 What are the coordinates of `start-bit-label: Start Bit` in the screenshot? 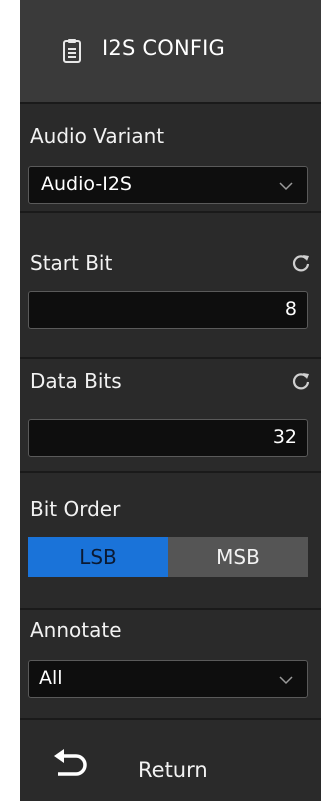 It's located at (71, 263).